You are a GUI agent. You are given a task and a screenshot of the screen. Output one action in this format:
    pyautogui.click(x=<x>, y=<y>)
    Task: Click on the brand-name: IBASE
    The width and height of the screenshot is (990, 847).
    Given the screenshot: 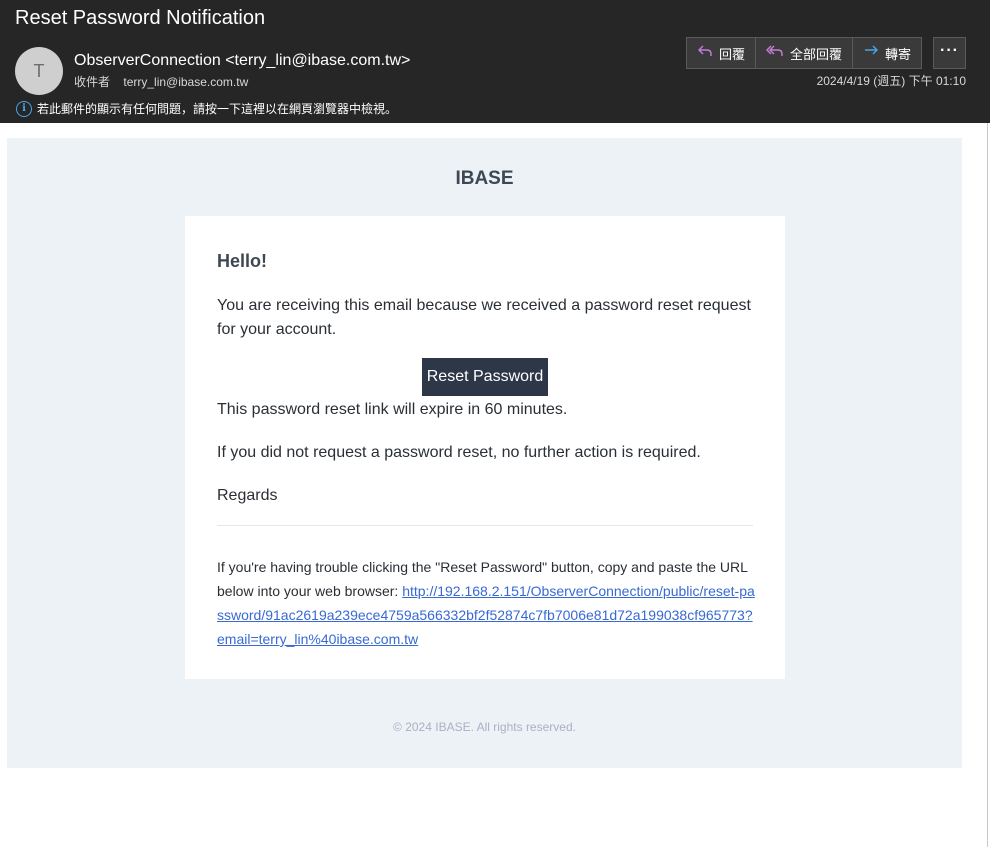 What is the action you would take?
    pyautogui.click(x=484, y=179)
    